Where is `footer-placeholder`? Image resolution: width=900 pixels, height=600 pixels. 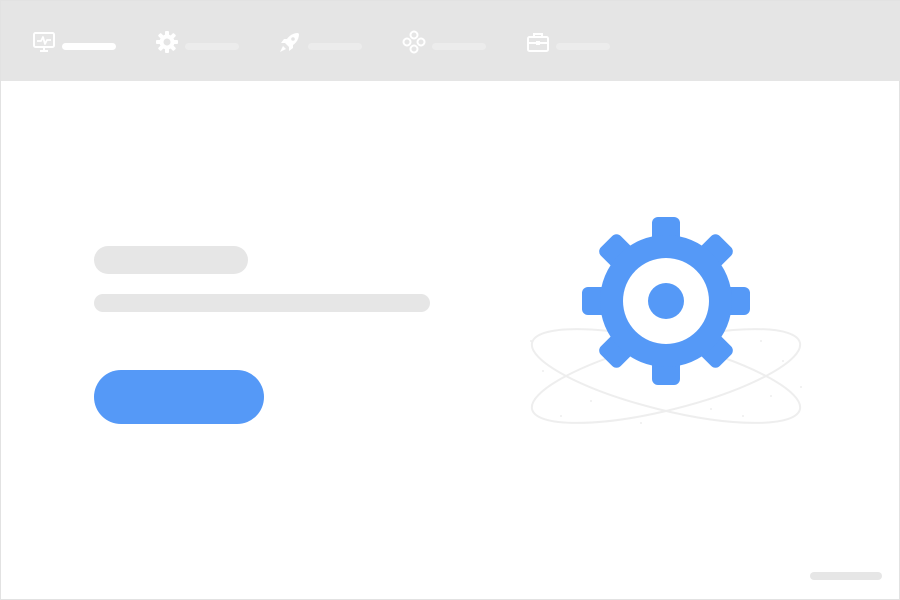 footer-placeholder is located at coordinates (846, 576).